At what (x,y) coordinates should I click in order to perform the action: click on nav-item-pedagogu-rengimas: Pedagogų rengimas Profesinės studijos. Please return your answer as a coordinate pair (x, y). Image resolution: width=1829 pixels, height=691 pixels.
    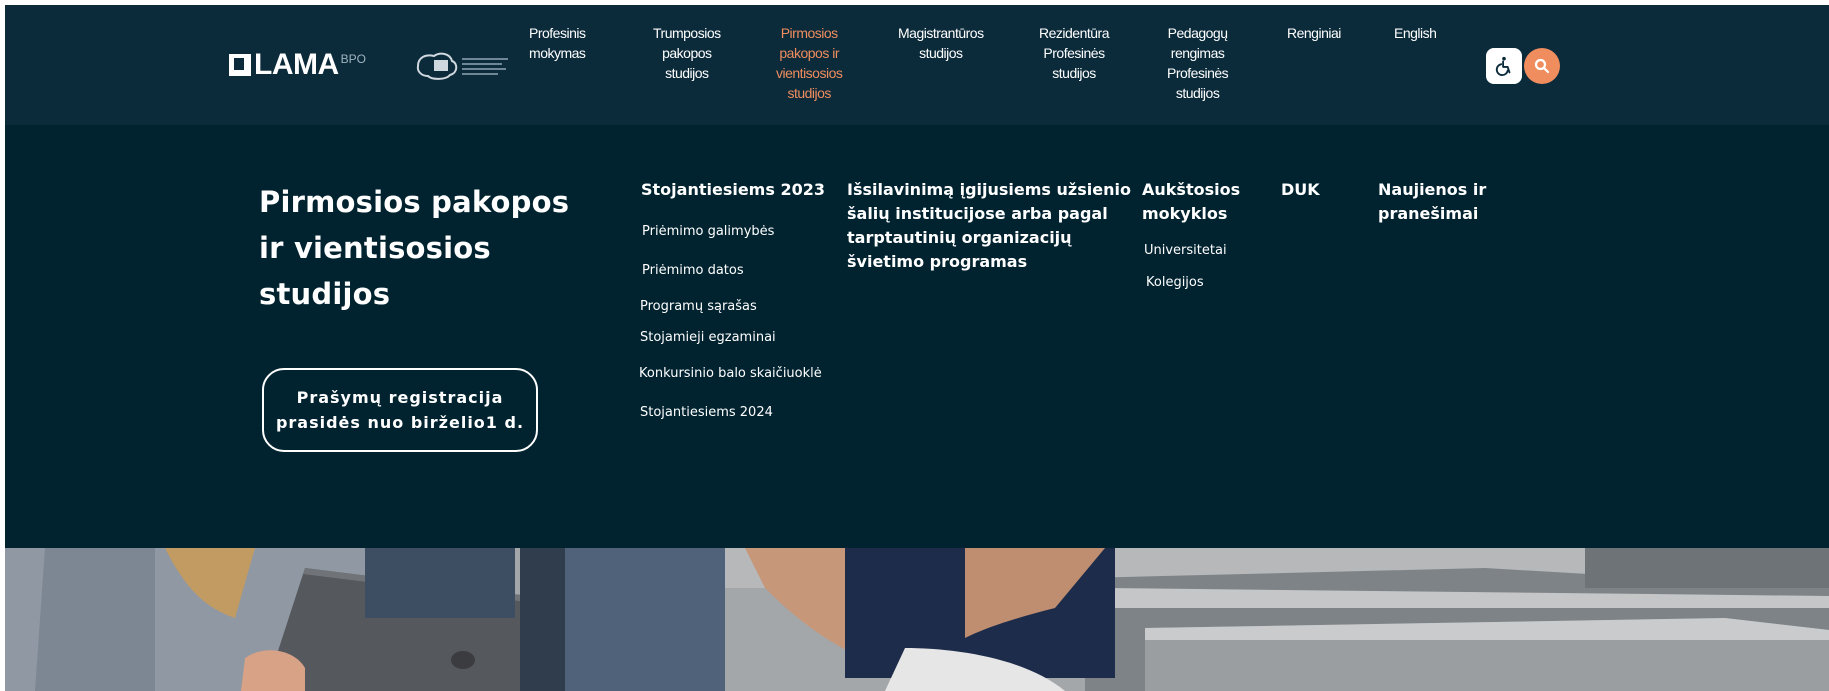
    Looking at the image, I should click on (1198, 63).